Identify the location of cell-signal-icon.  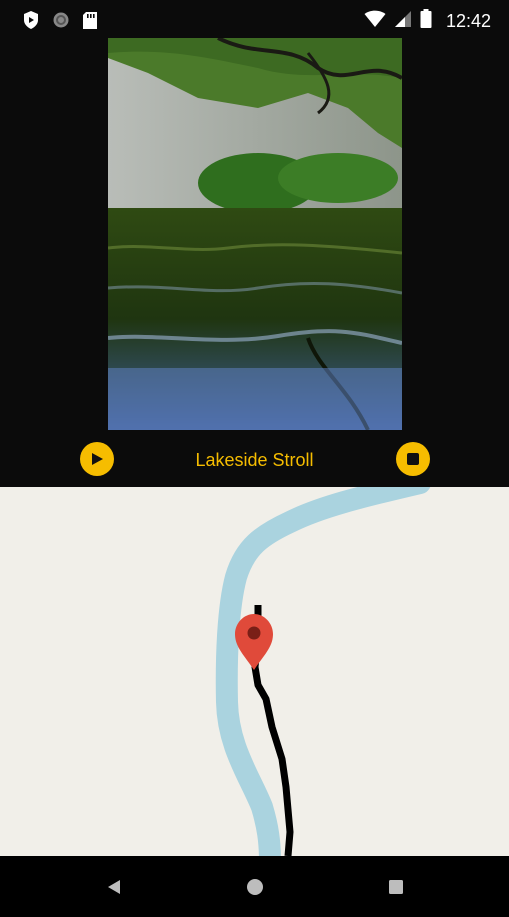
(403, 21).